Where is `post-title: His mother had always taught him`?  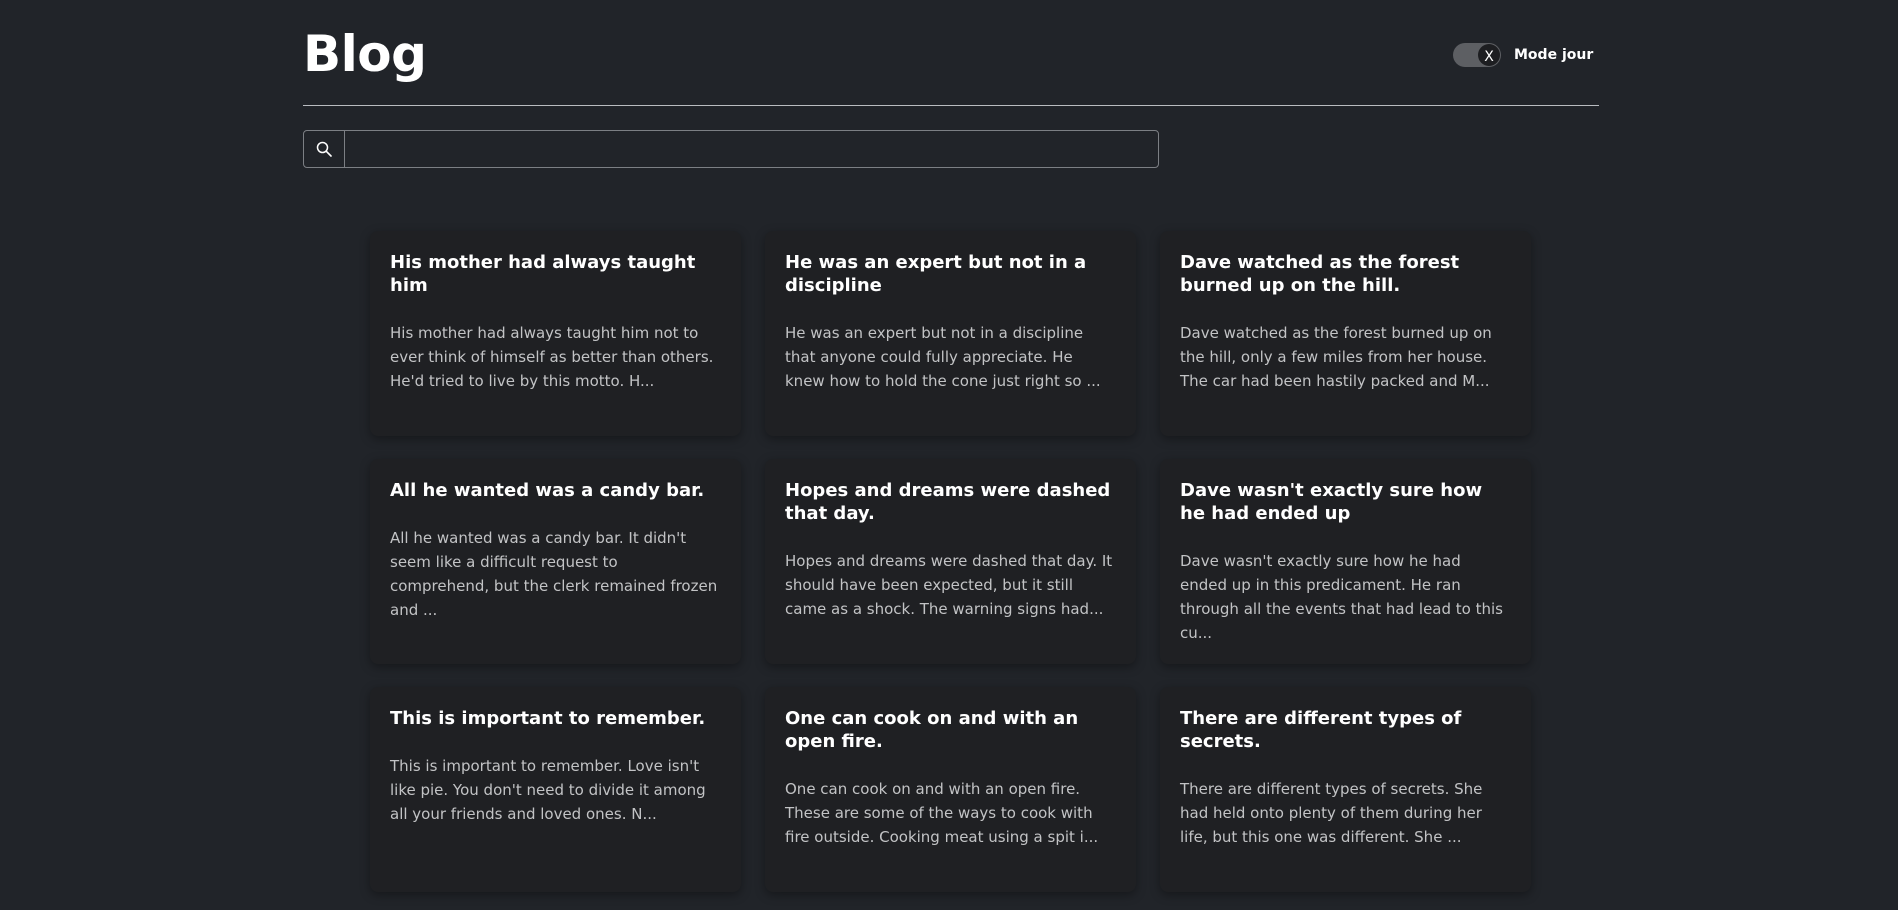
post-title: His mother had always taught him is located at coordinates (555, 274).